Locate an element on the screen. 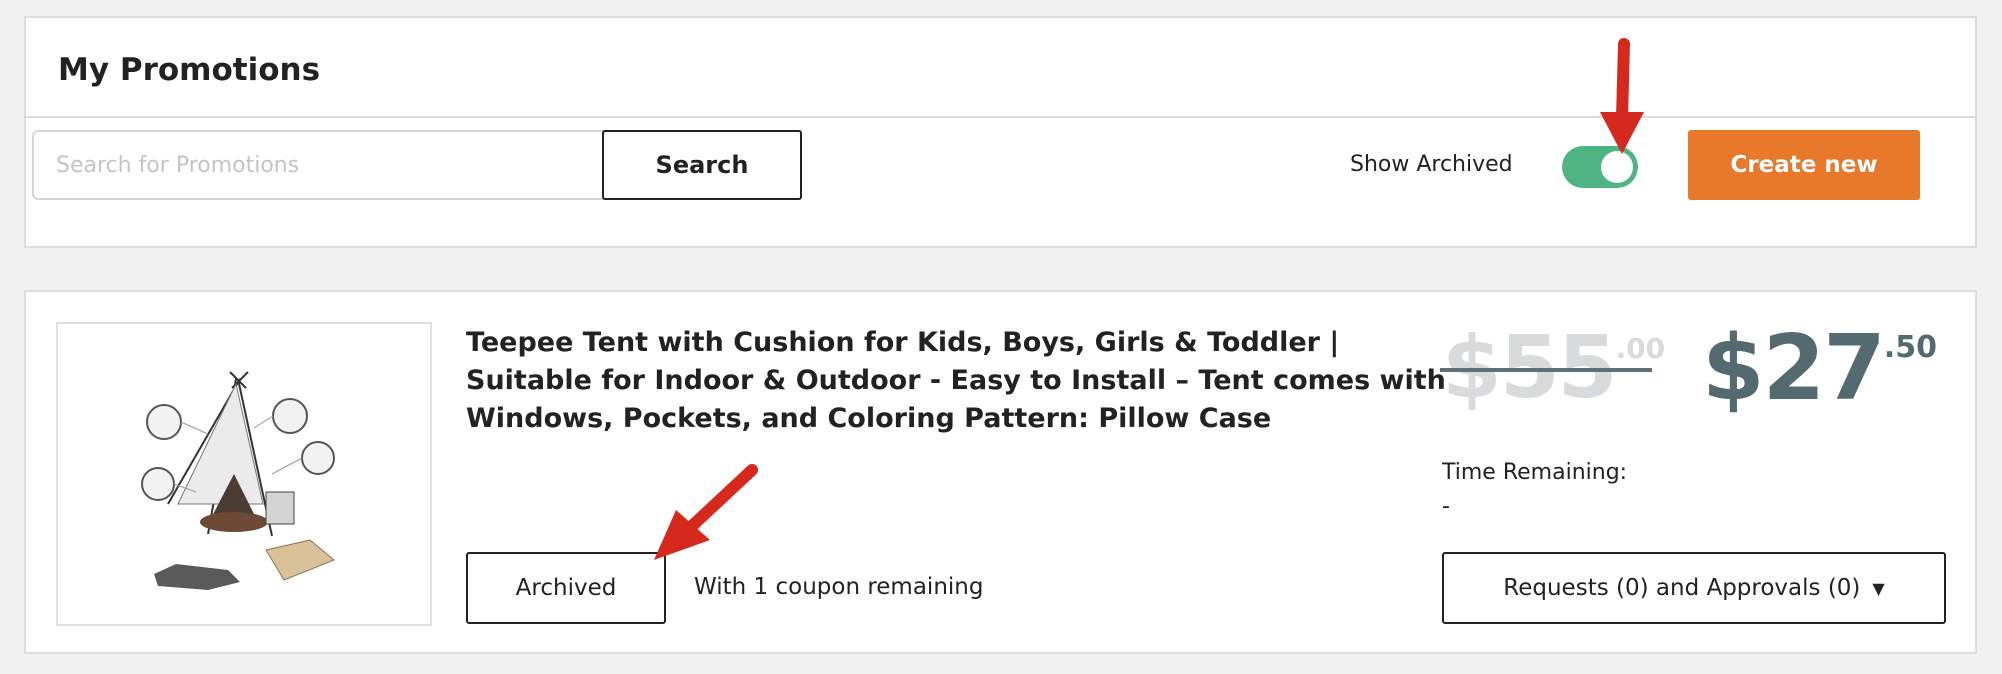  show-archived-toggle is located at coordinates (1600, 167).